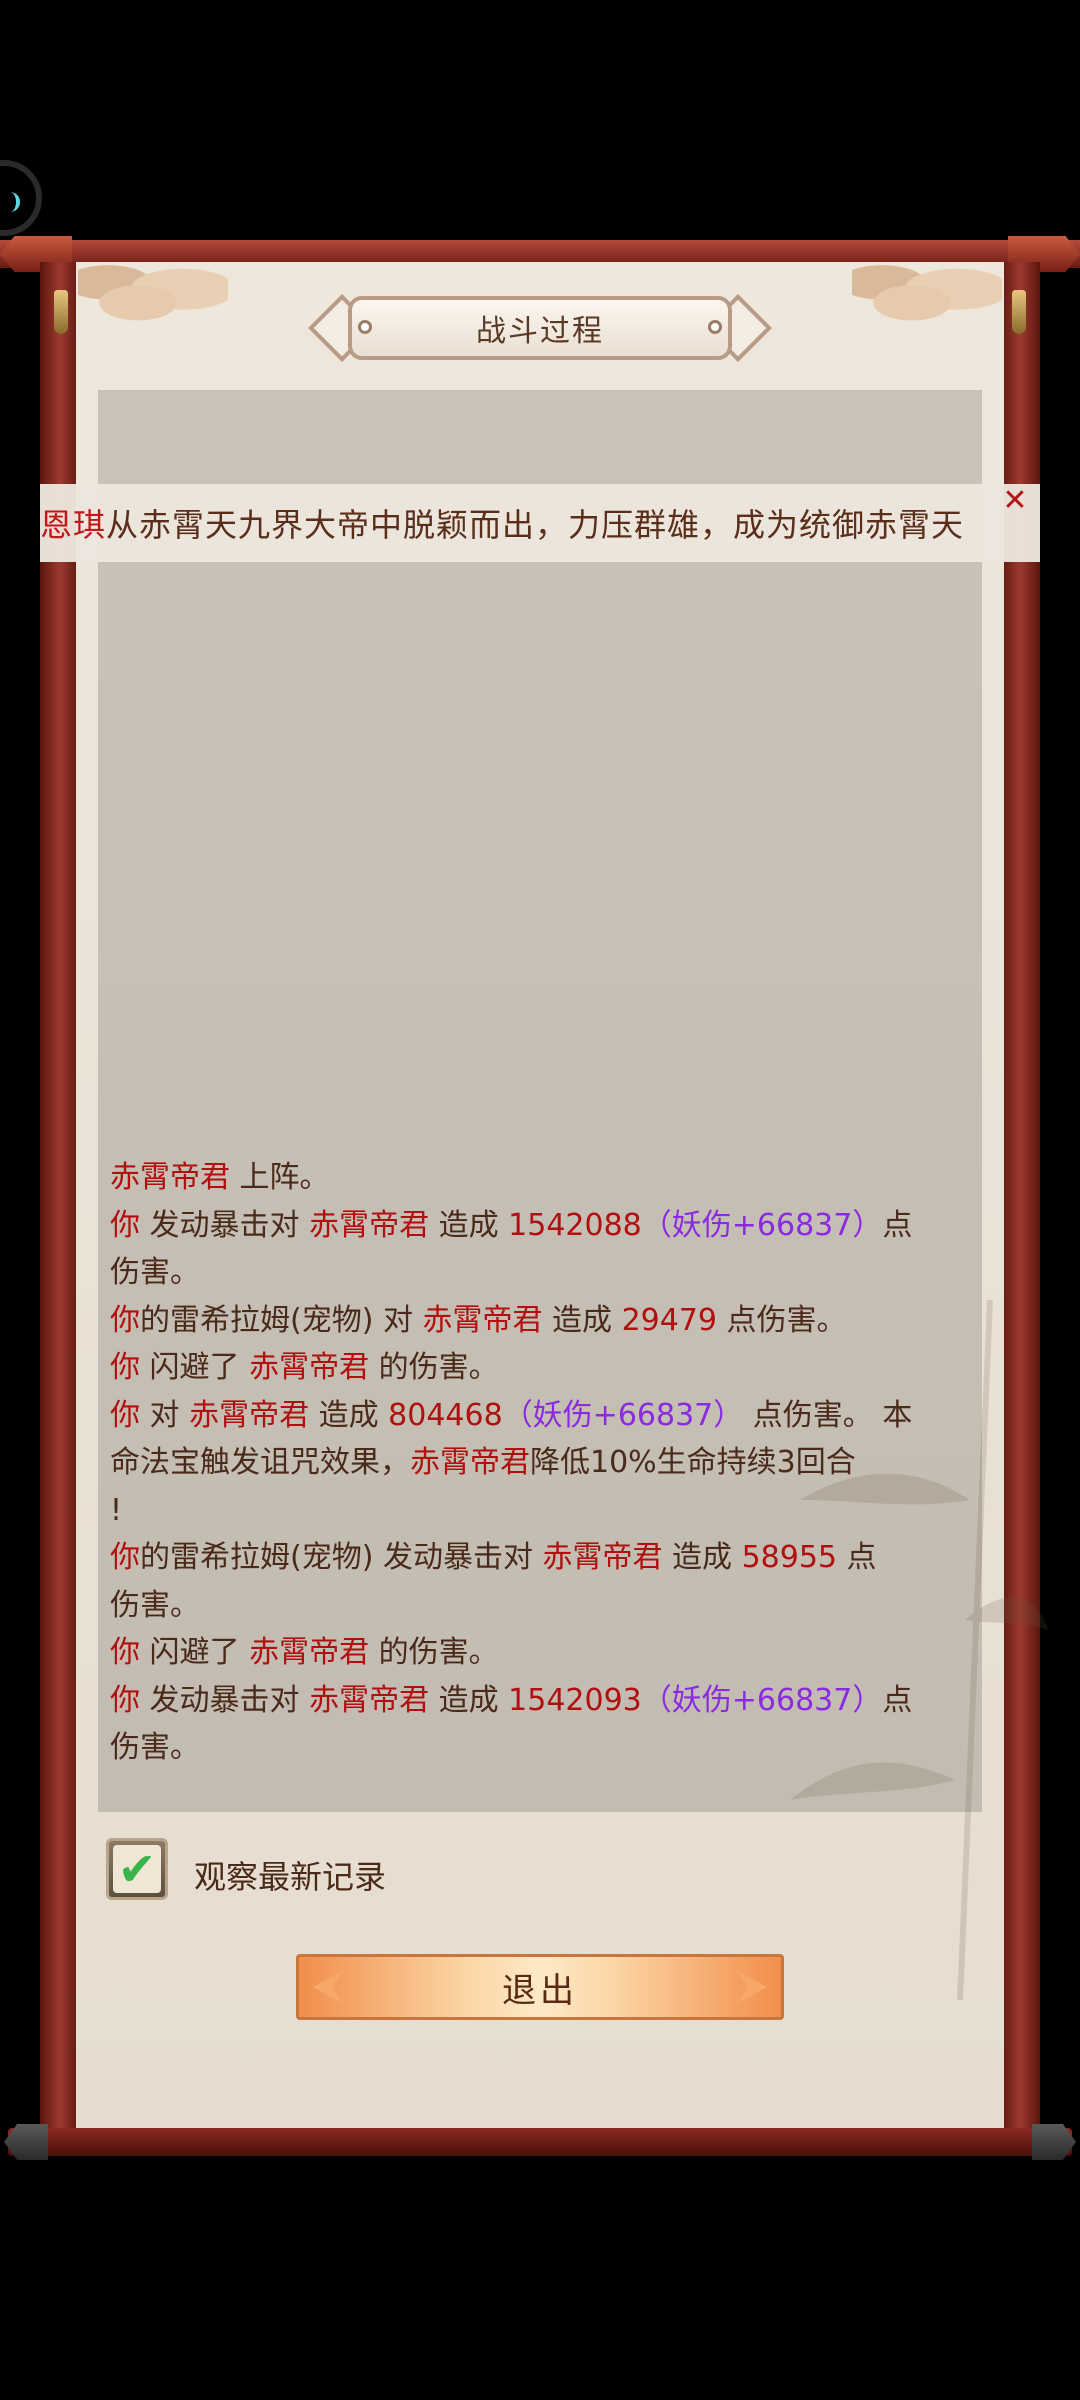  What do you see at coordinates (280, 1177) in the screenshot?
I see `log-text: 上阵。` at bounding box center [280, 1177].